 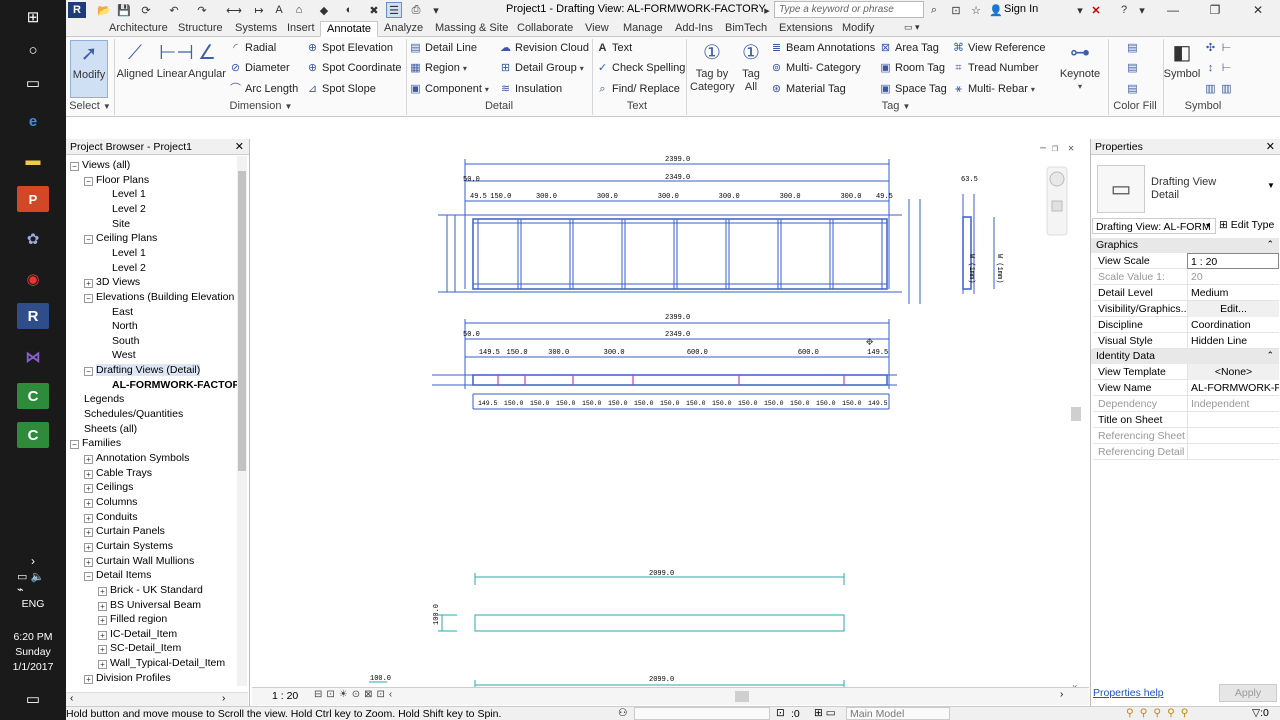 I want to click on tab-systems: Systems, so click(x=256, y=29).